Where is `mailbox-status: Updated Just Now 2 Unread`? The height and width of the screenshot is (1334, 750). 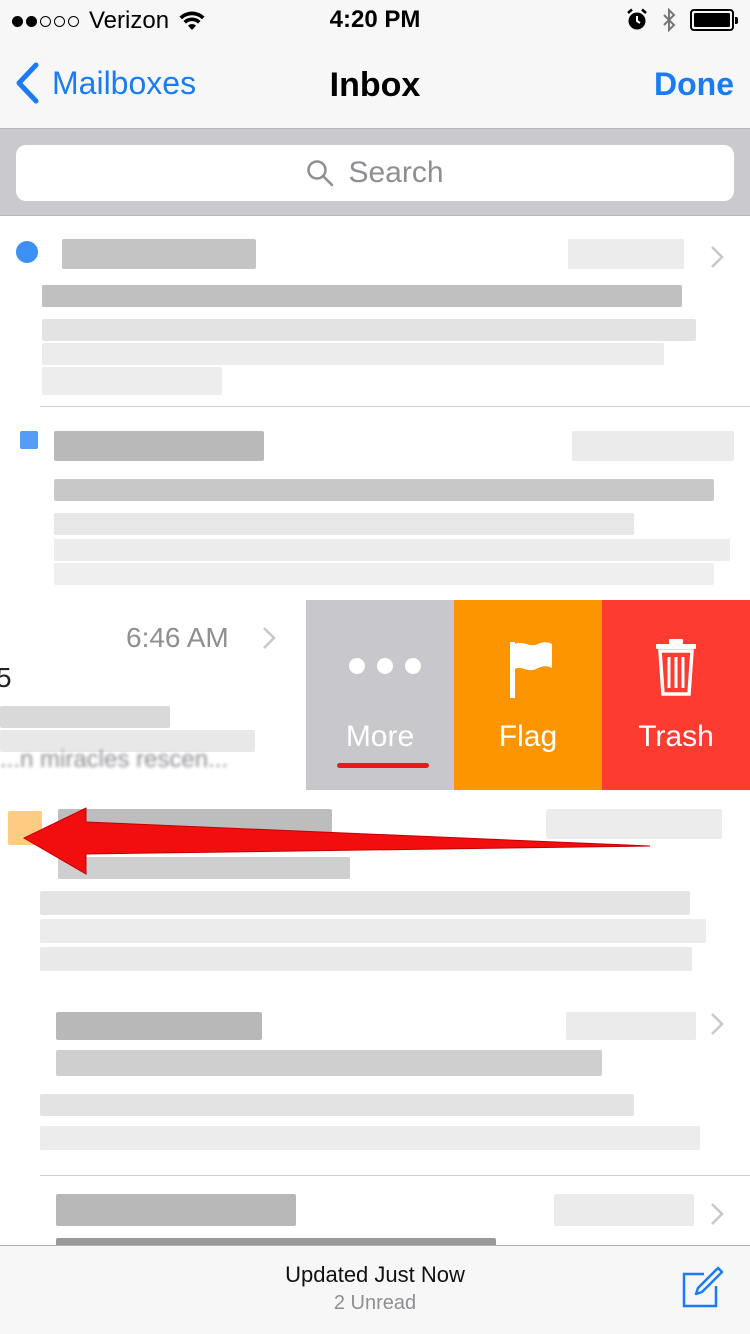 mailbox-status: Updated Just Now 2 Unread is located at coordinates (375, 1288).